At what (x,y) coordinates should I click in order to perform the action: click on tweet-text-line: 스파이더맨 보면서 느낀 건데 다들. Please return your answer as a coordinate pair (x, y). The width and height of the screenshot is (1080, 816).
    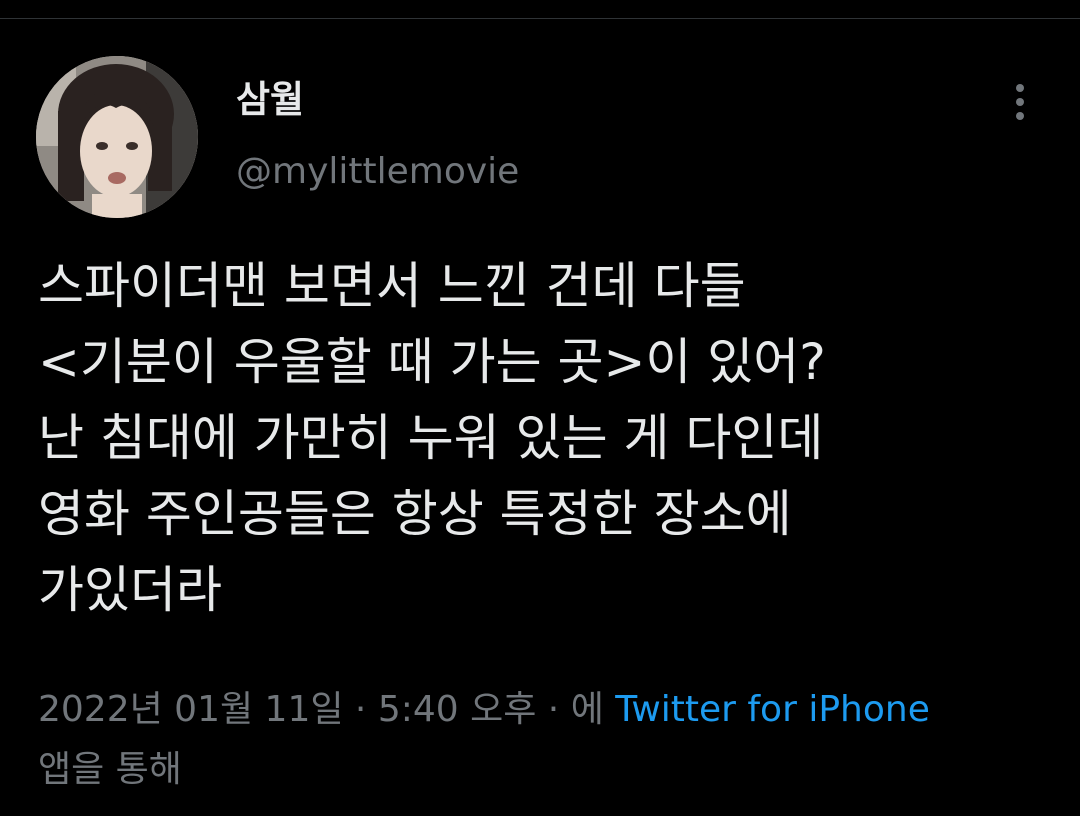
    Looking at the image, I should click on (392, 286).